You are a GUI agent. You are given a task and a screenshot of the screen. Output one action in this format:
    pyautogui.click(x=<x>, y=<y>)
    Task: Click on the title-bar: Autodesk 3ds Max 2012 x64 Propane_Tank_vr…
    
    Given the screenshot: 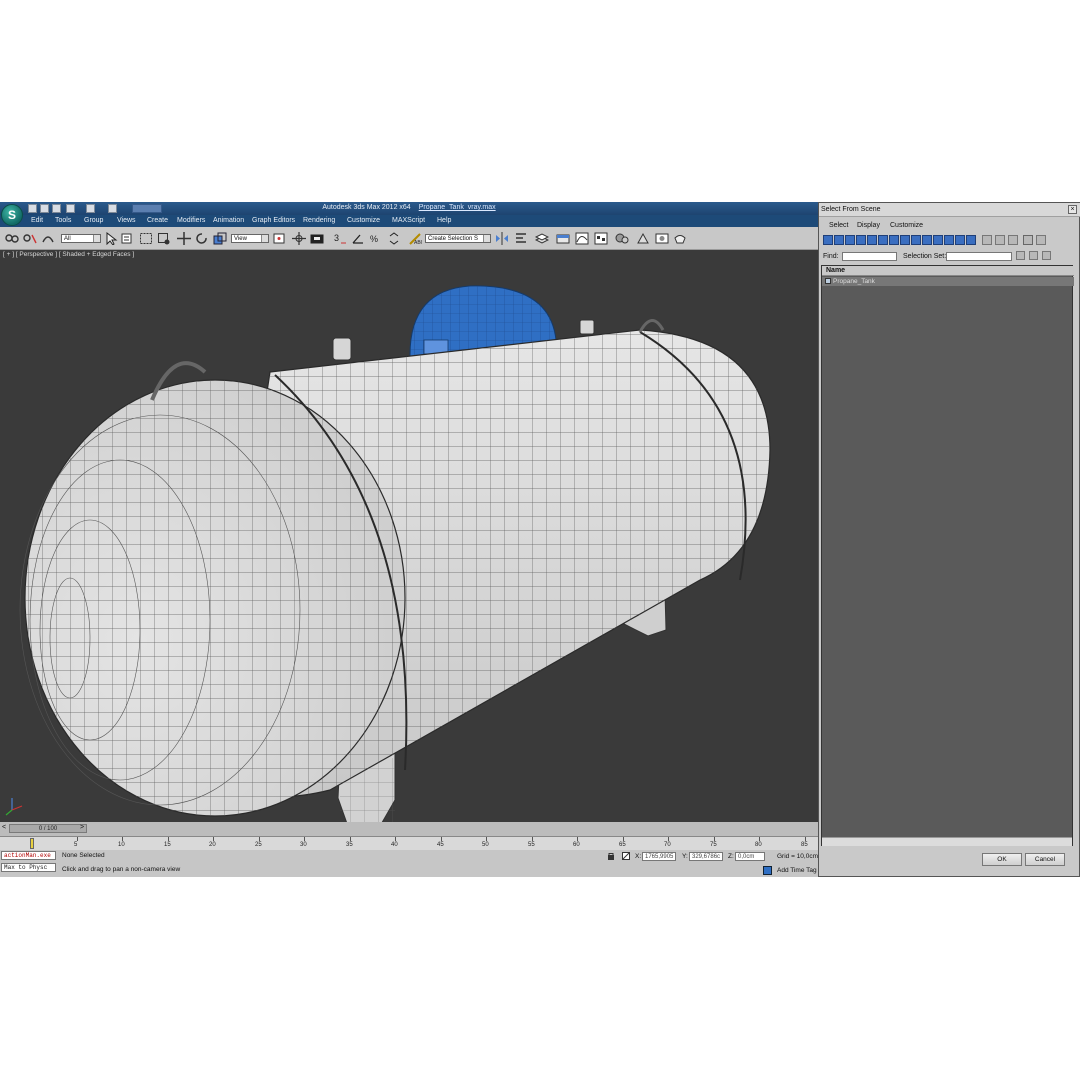 What is the action you would take?
    pyautogui.click(x=409, y=208)
    